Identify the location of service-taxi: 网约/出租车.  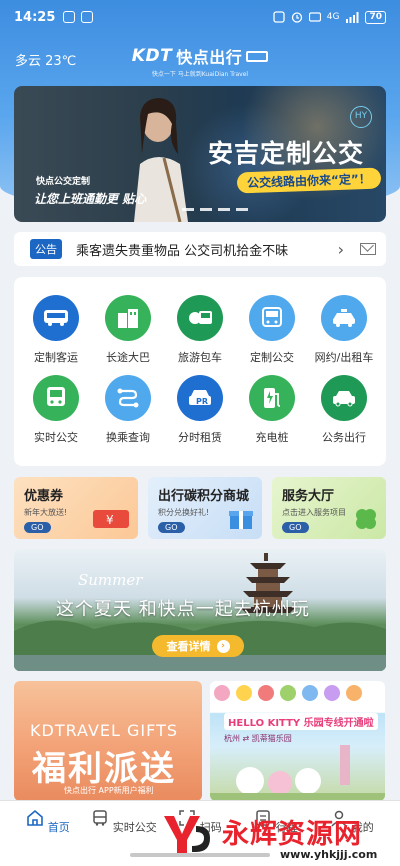
(344, 330).